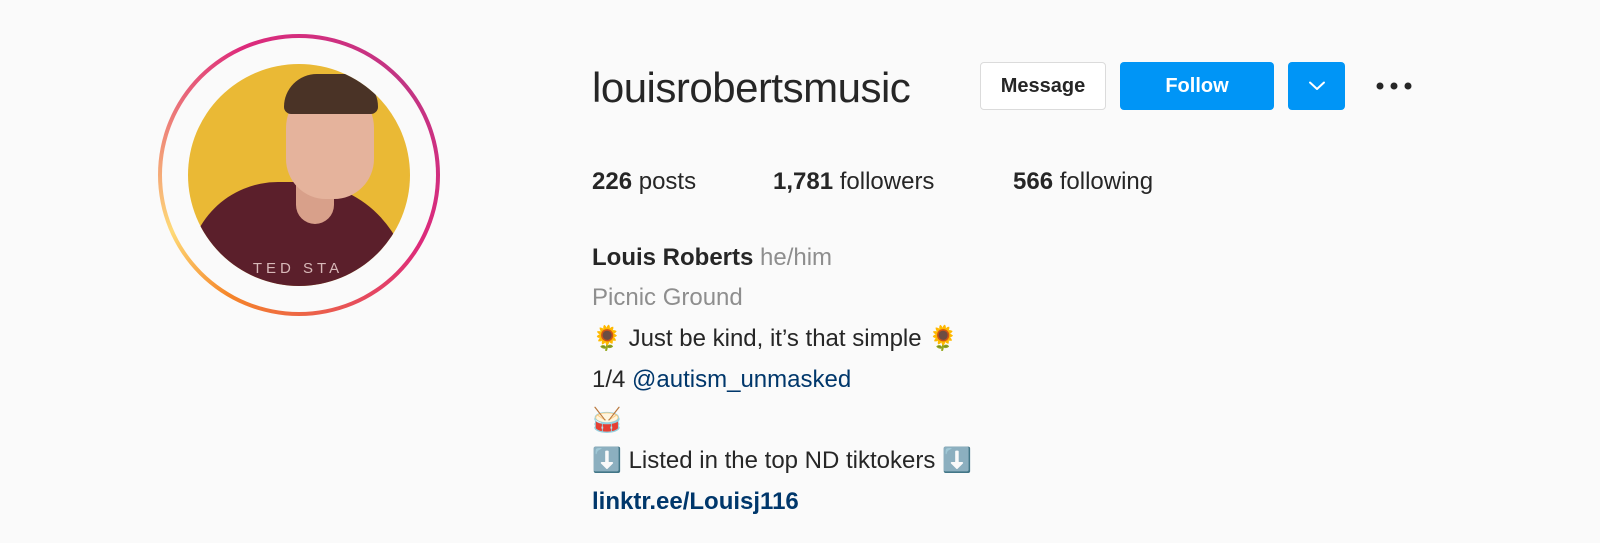 The width and height of the screenshot is (1600, 543). What do you see at coordinates (607, 420) in the screenshot?
I see `drum-icon: 🥁` at bounding box center [607, 420].